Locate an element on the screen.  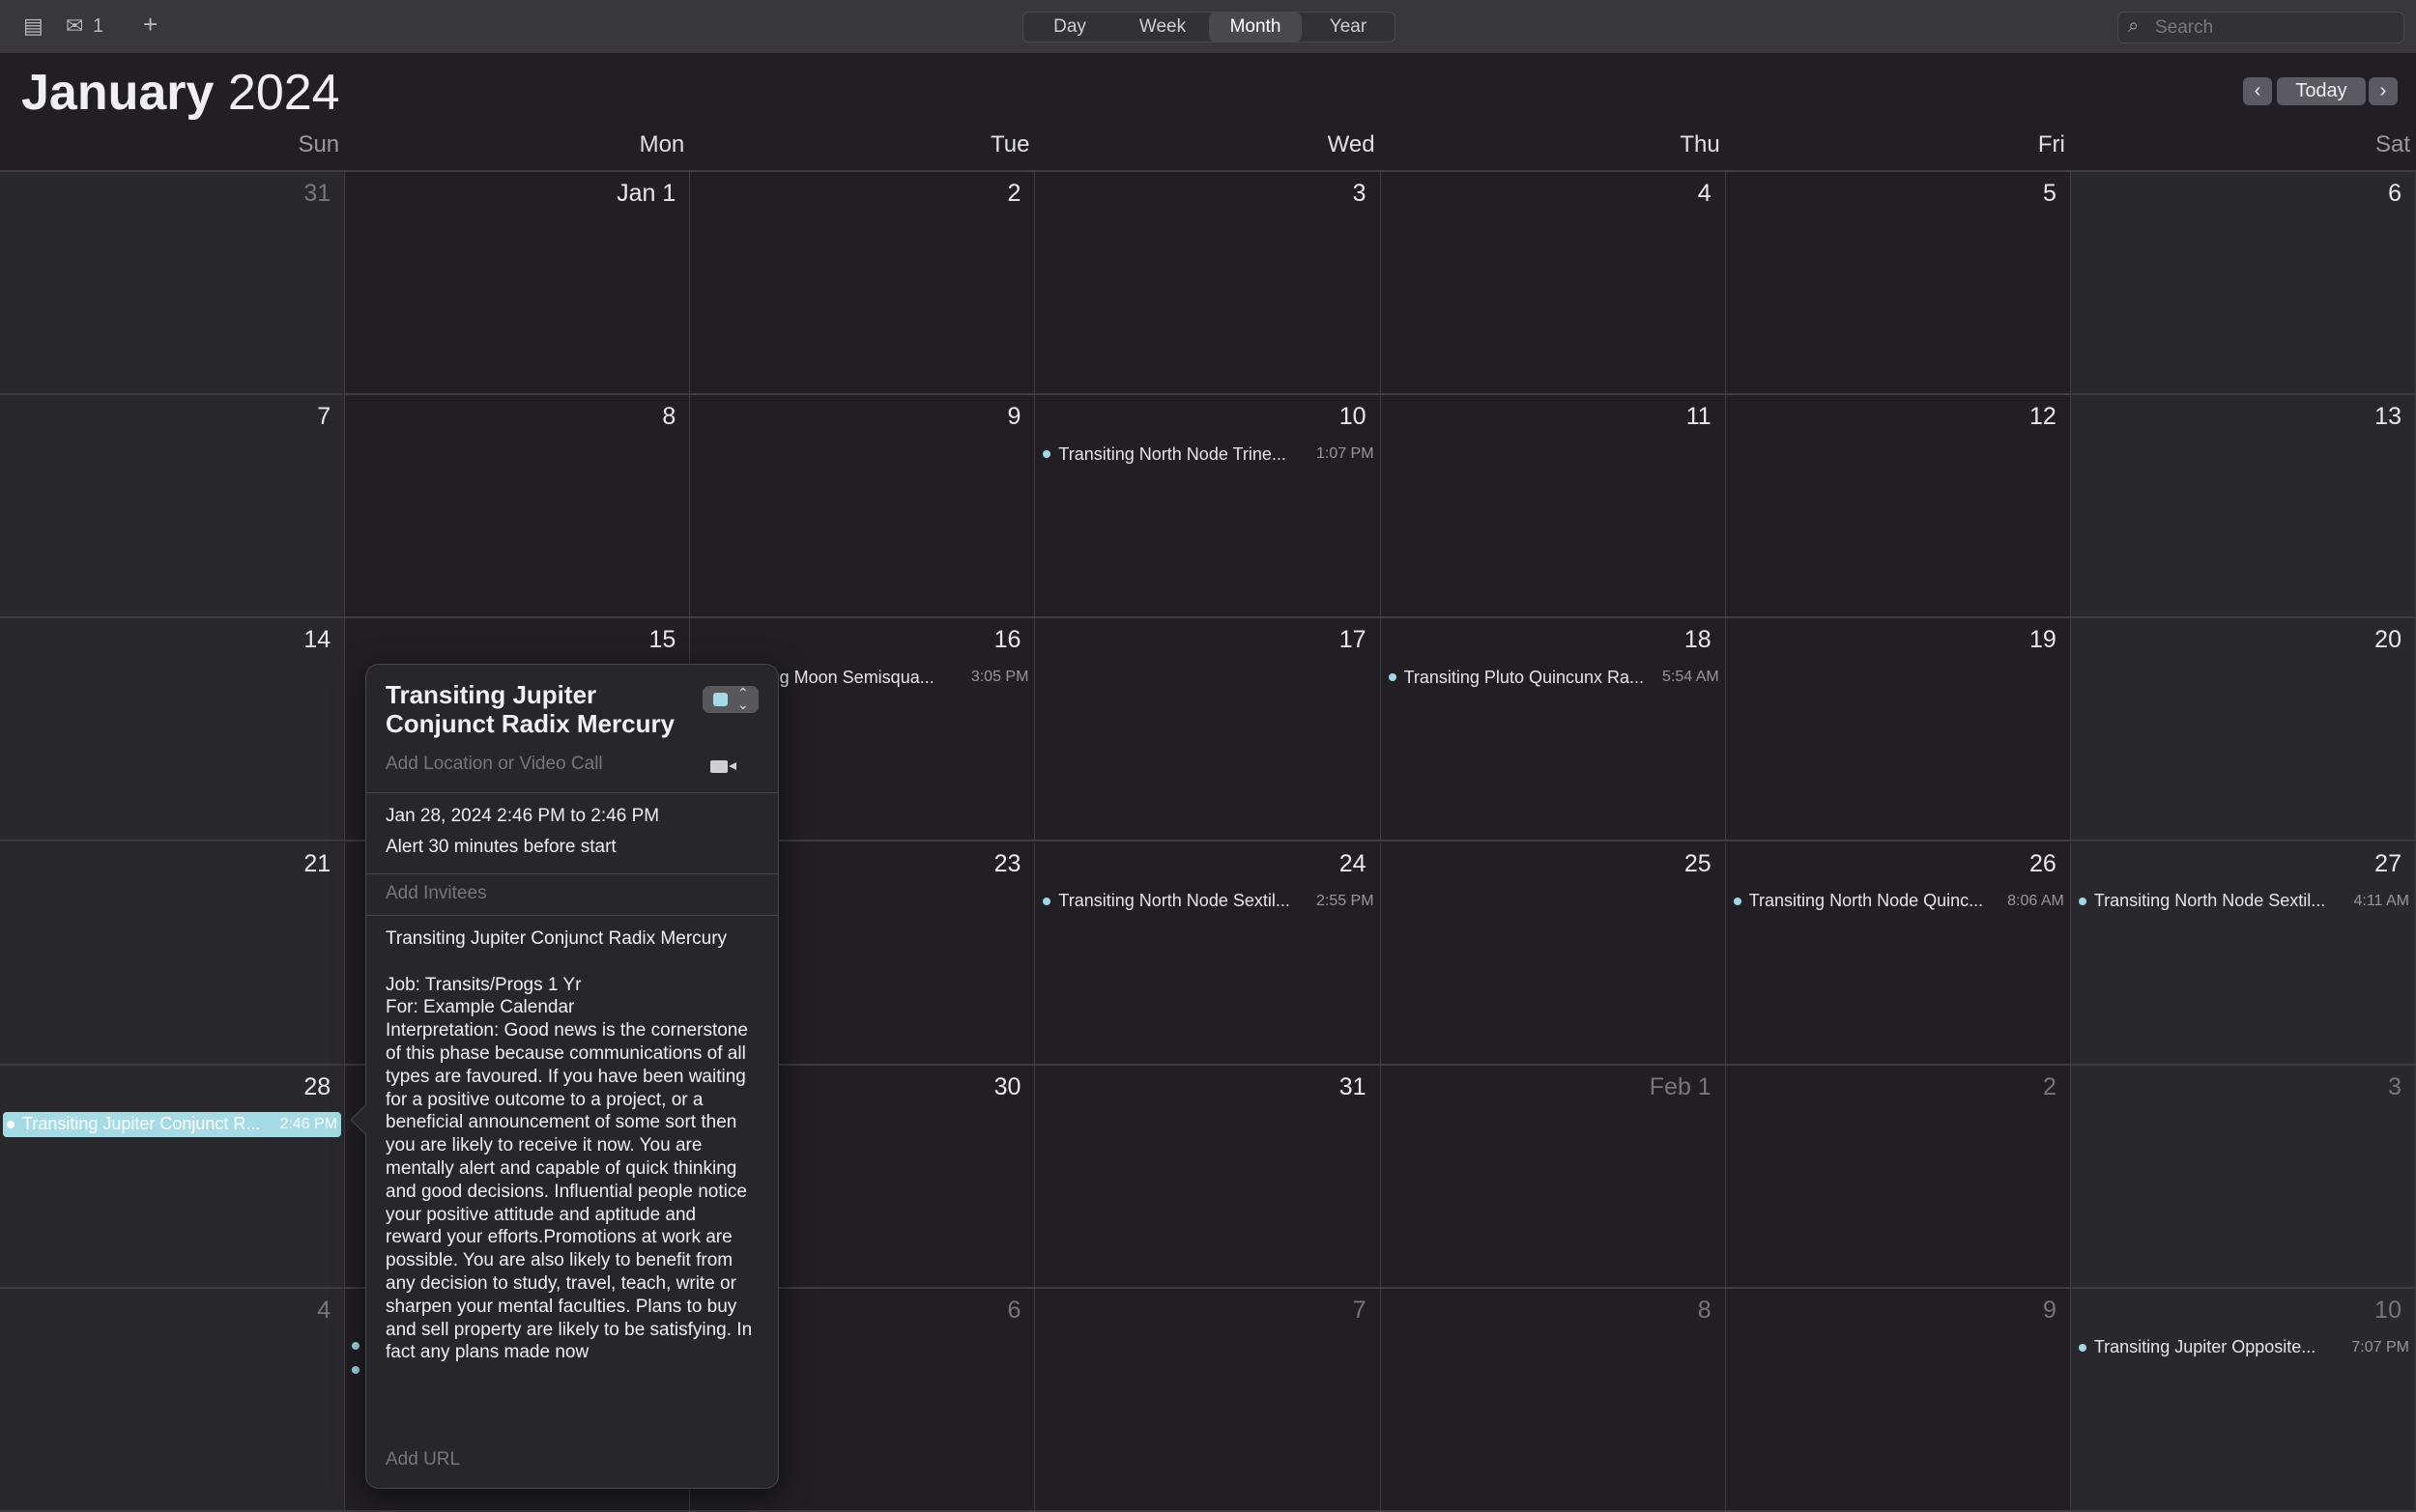
weekday-header: Mon is located at coordinates (662, 144).